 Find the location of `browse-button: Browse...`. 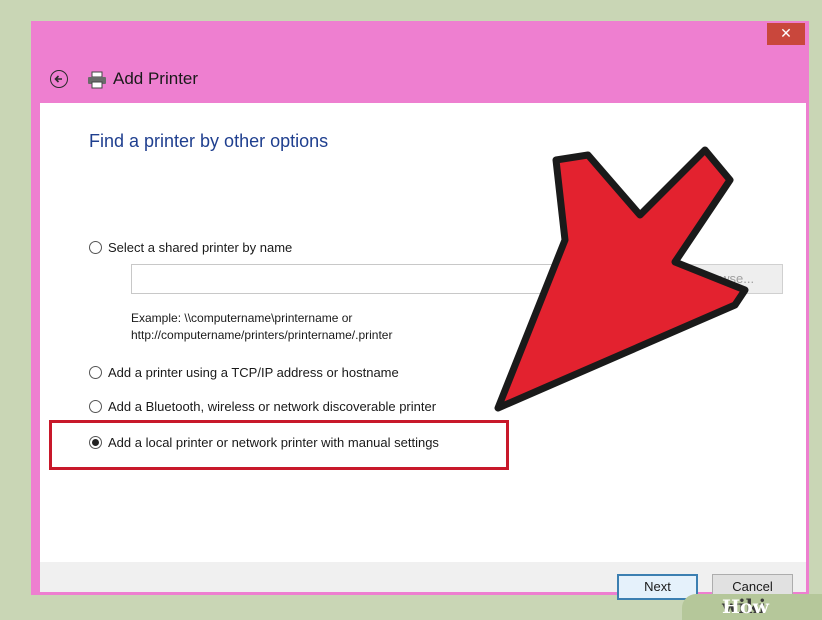

browse-button: Browse... is located at coordinates (727, 279).